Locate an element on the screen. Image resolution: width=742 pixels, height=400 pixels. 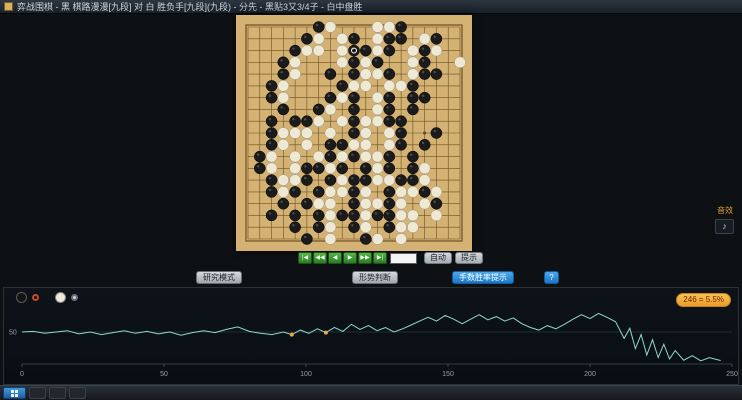
back-1-button: ◀ is located at coordinates (335, 258).